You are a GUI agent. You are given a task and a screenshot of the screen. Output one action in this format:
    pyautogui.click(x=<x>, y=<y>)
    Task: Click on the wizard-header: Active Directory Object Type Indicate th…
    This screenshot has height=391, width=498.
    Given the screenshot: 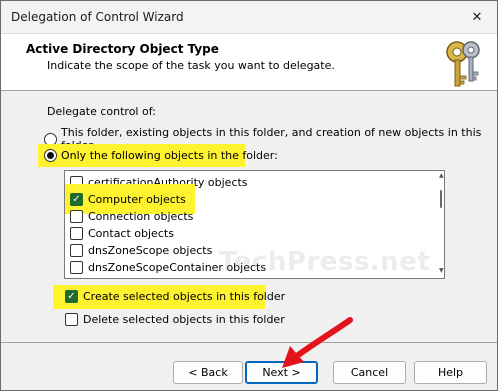 What is the action you would take?
    pyautogui.click(x=249, y=62)
    